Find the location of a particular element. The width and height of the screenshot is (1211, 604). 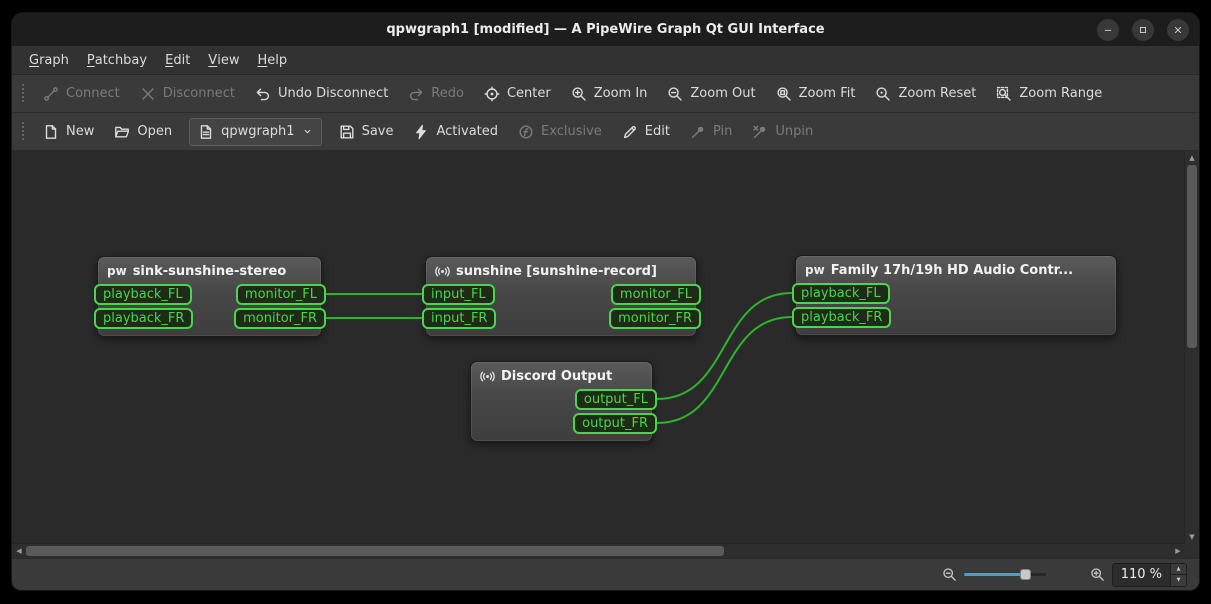

port-output-fl: output_FL is located at coordinates (615, 399).